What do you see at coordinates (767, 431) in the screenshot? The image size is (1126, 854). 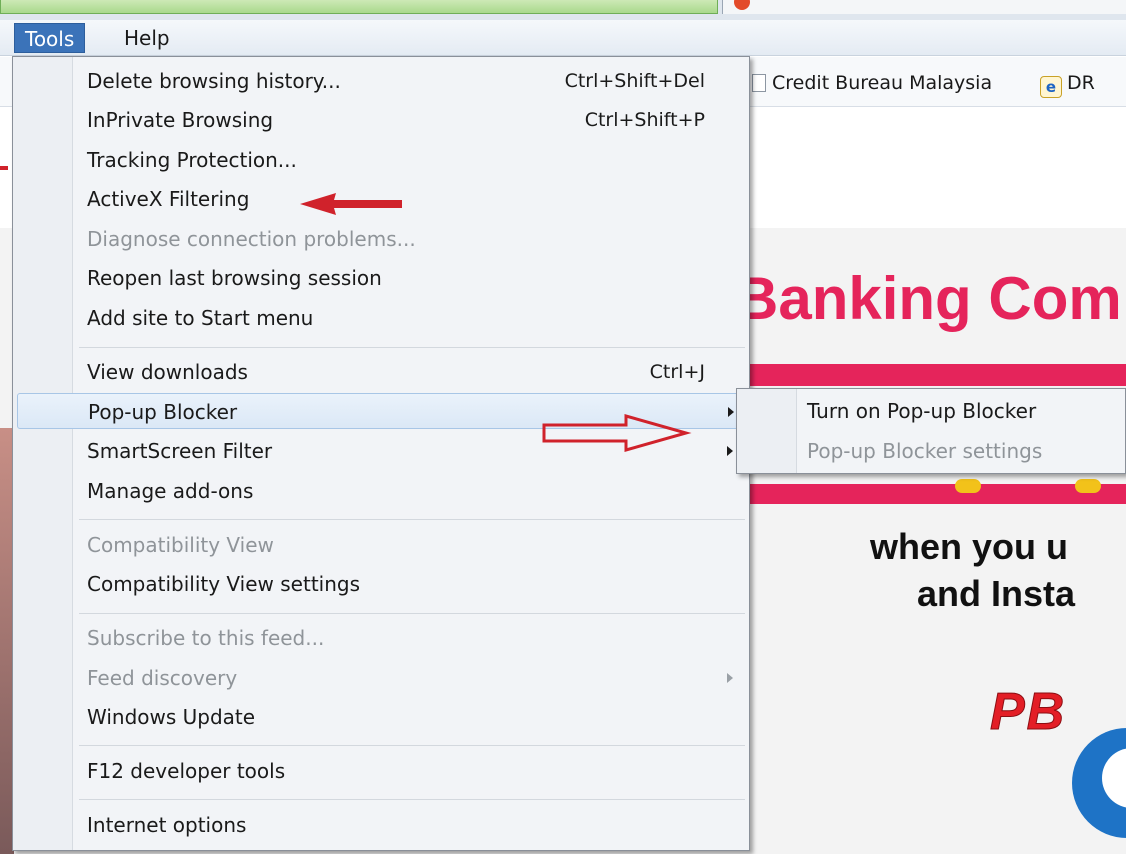 I see `submenu-icon-gutter` at bounding box center [767, 431].